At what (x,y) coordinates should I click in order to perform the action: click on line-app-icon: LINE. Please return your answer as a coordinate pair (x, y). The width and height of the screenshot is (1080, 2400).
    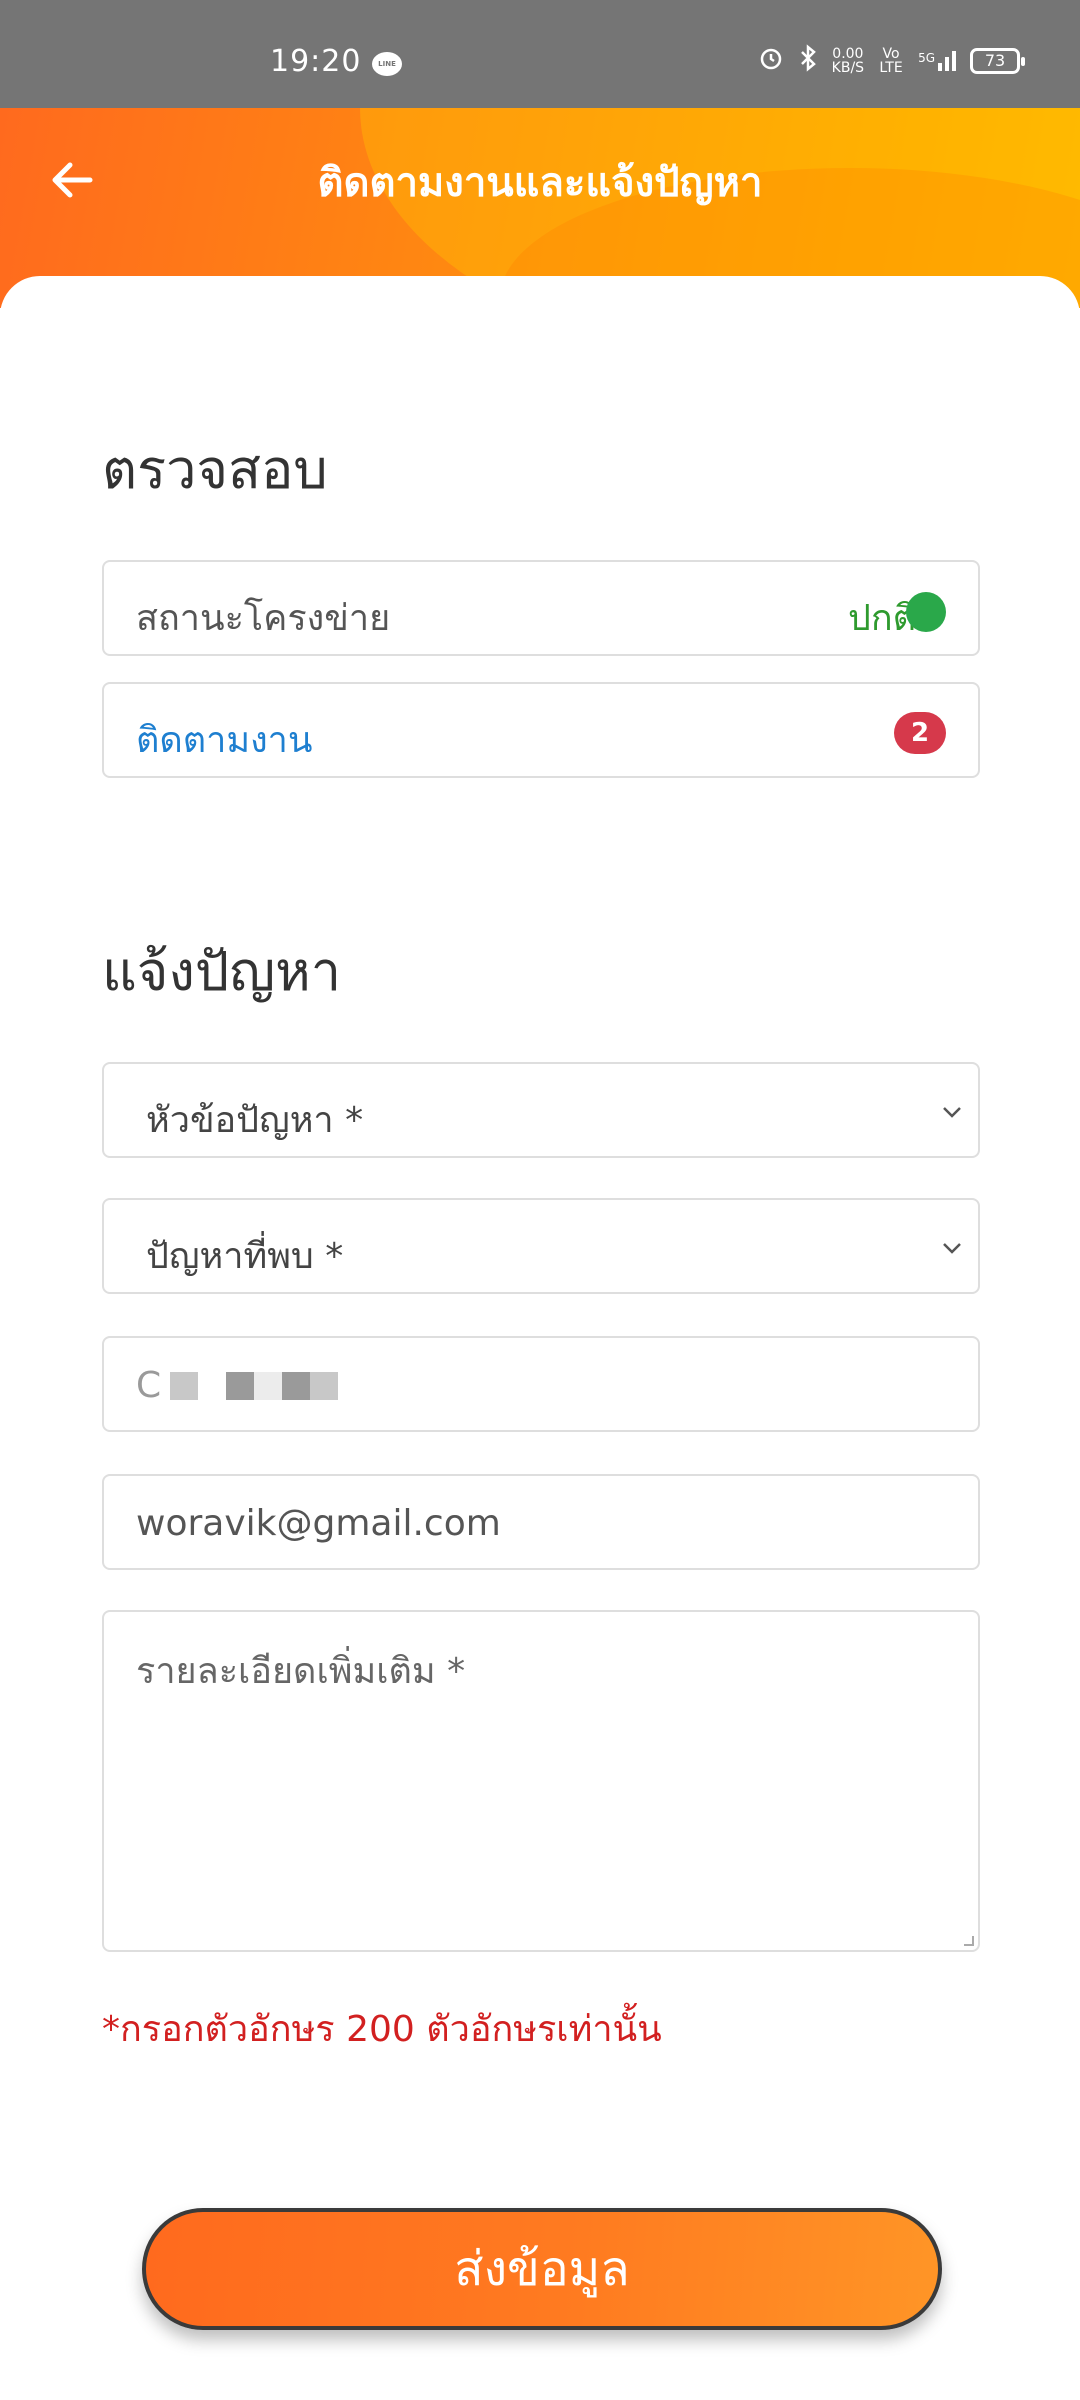
    Looking at the image, I should click on (387, 64).